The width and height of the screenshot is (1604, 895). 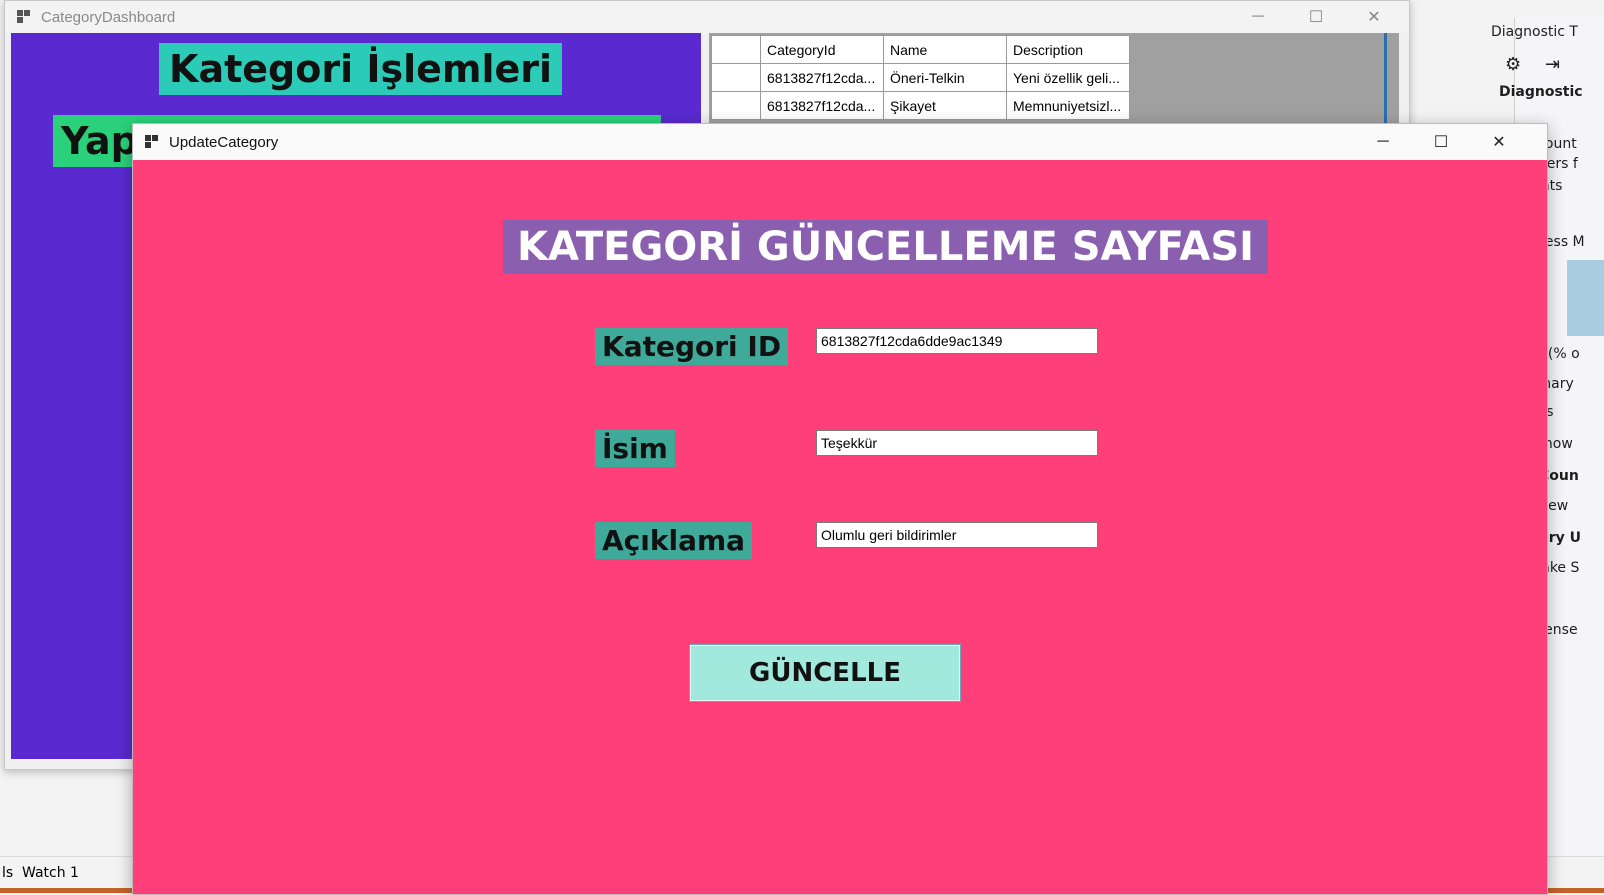 I want to click on cpu-chart, so click(x=1585, y=298).